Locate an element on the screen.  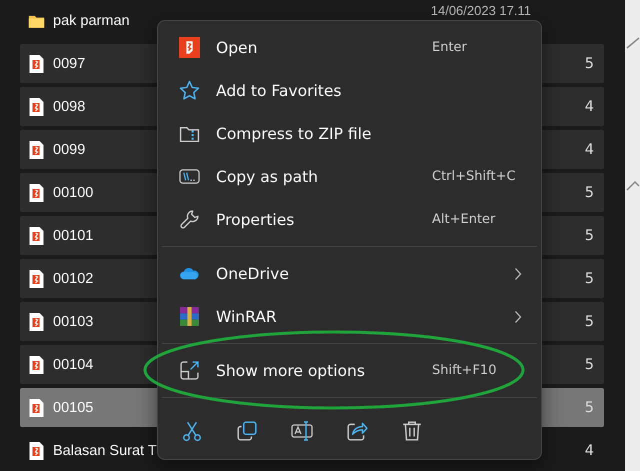
file-name: 00100 is located at coordinates (73, 192).